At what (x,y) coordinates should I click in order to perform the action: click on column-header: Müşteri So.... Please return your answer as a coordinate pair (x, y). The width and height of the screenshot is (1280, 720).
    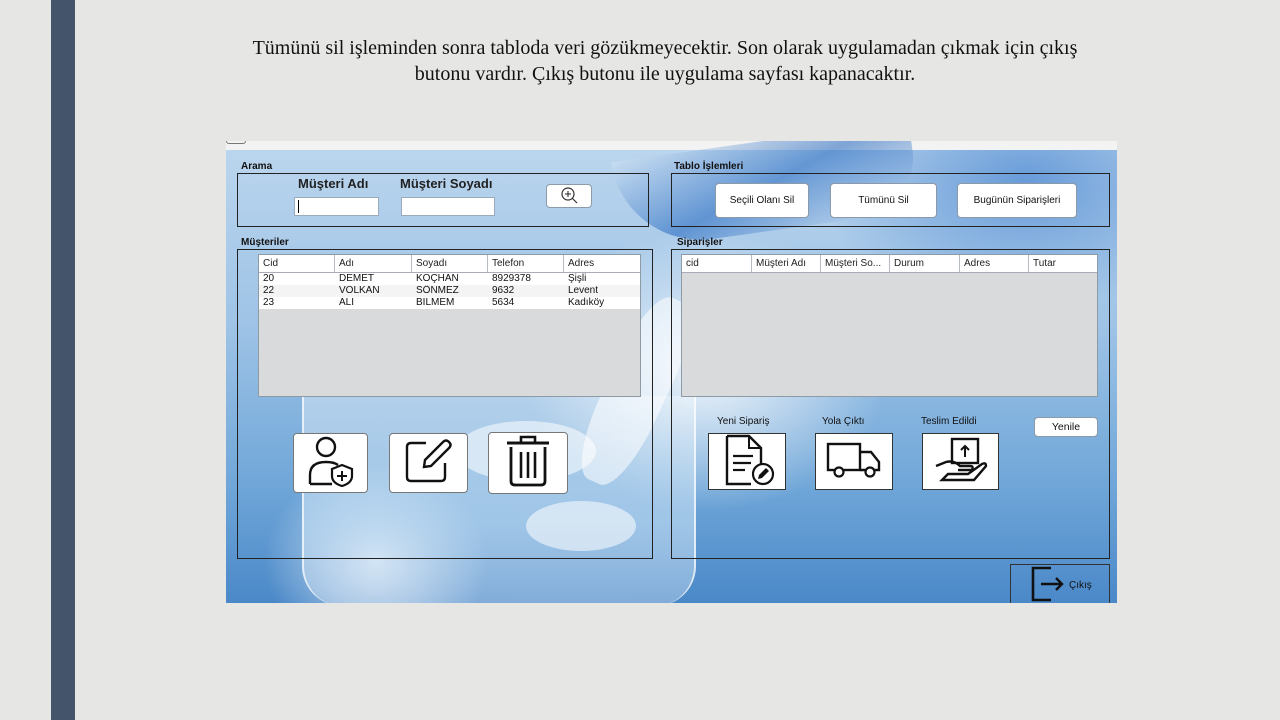
    Looking at the image, I should click on (855, 263).